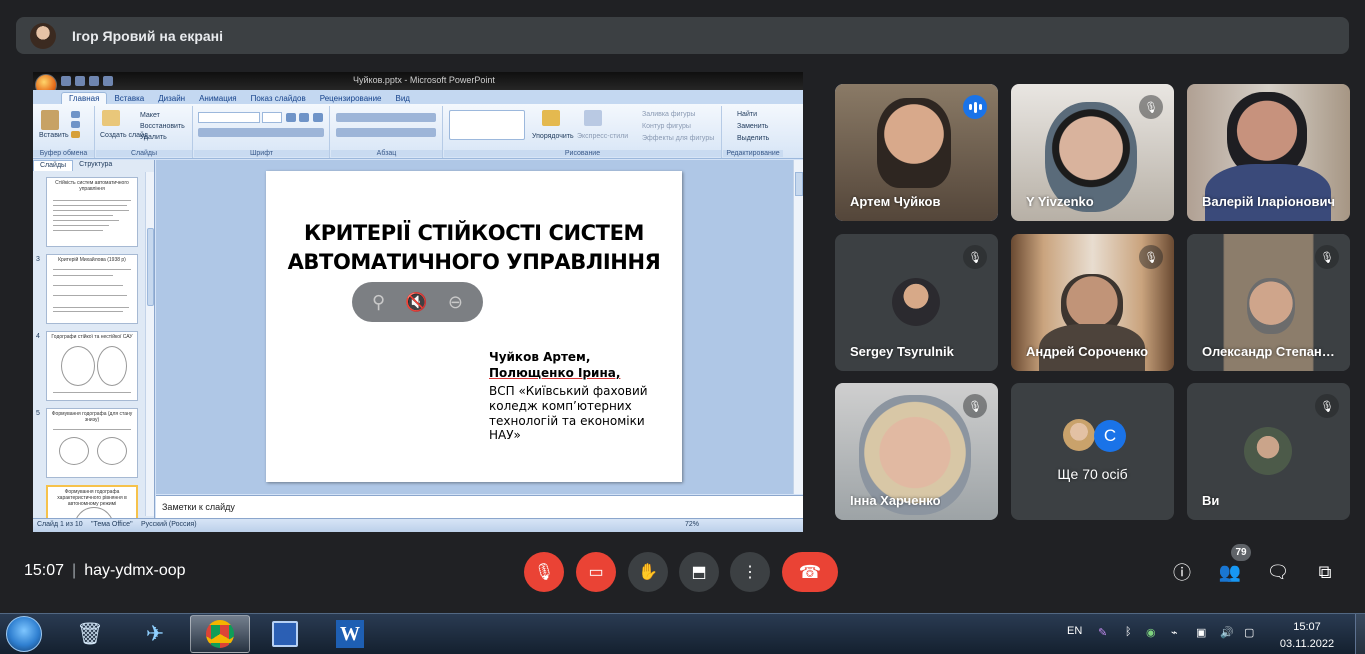 The image size is (1365, 654). Describe the element at coordinates (699, 572) in the screenshot. I see `present-button: ⬒` at that location.